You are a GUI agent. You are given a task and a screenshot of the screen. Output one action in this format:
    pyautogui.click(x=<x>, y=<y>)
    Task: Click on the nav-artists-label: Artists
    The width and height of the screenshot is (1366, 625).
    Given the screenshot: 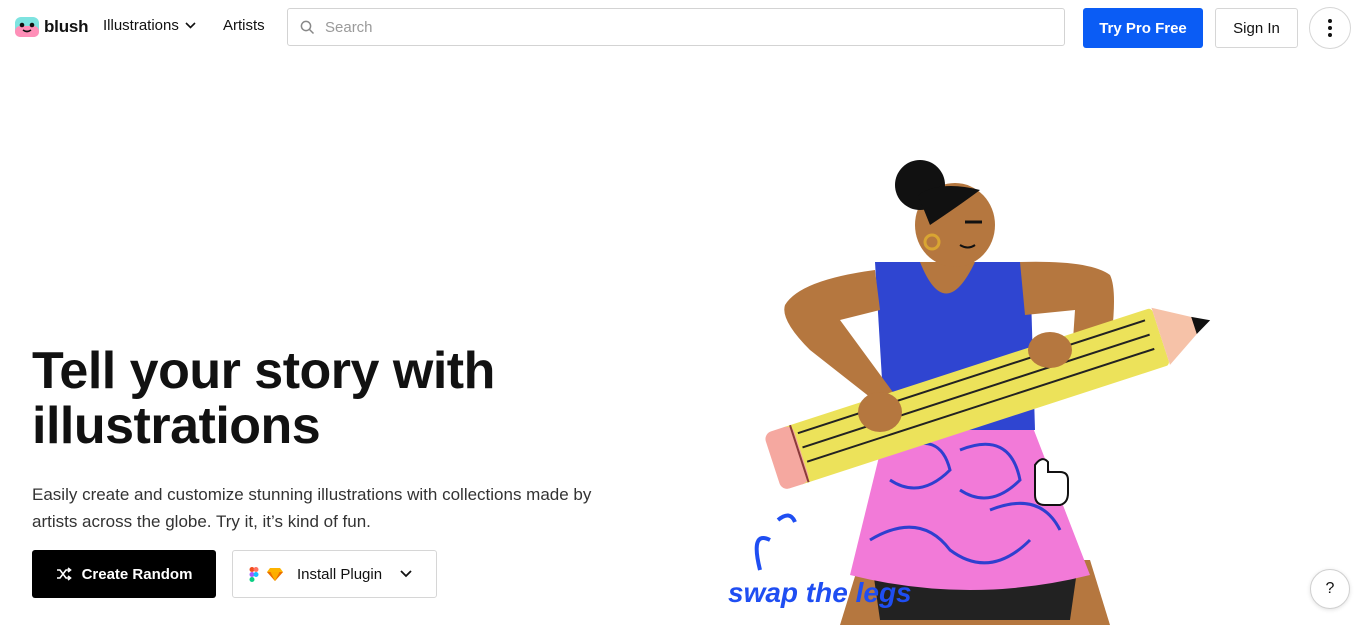 What is the action you would take?
    pyautogui.click(x=244, y=25)
    